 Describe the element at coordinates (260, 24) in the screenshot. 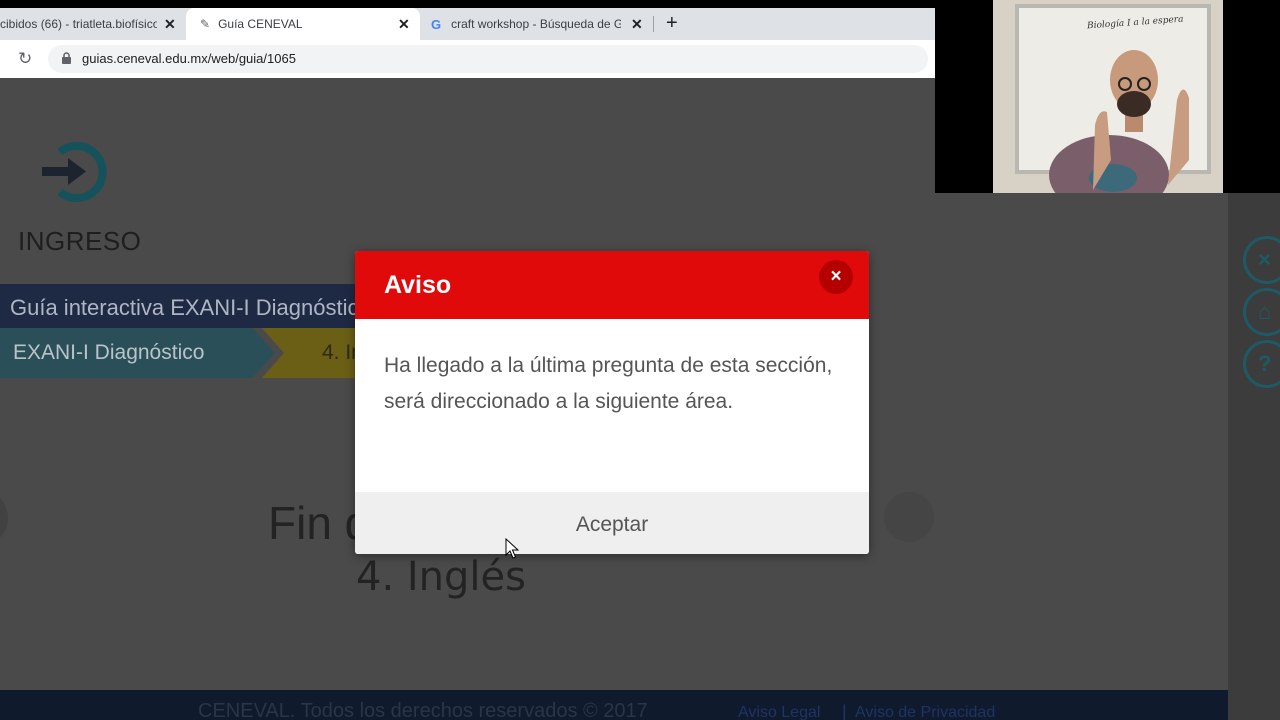

I see `tab-title: Guía CENEVAL` at that location.